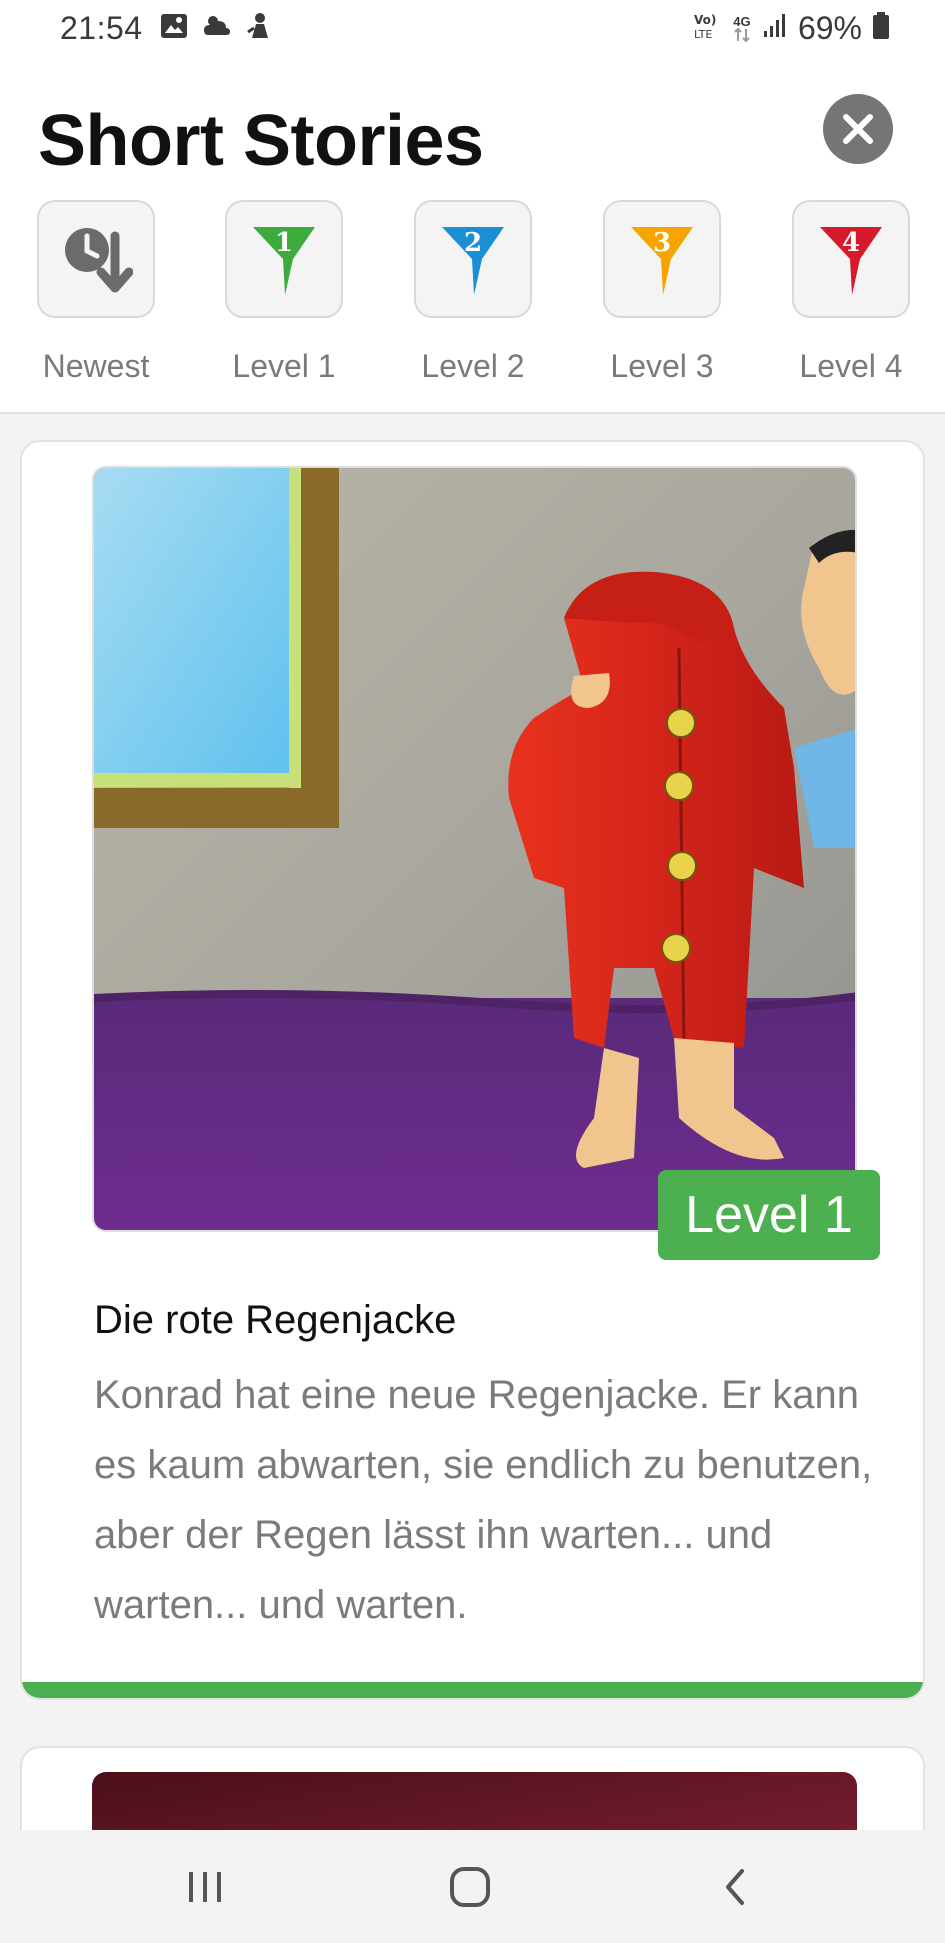 The image size is (945, 1943). I want to click on filter-level-2-label: Level 2, so click(473, 366).